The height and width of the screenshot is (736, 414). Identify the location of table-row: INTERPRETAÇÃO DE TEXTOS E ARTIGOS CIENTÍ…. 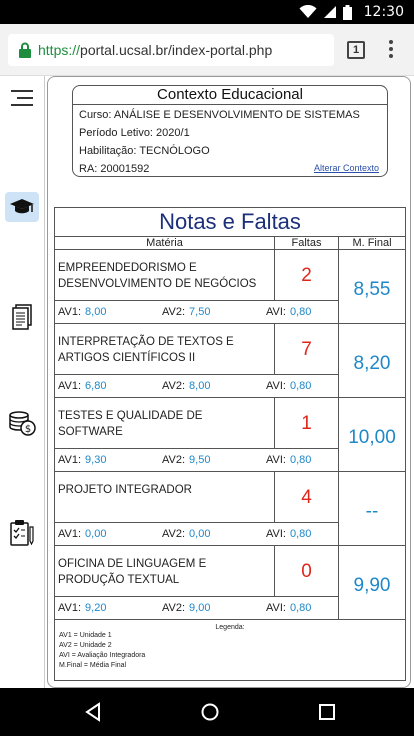
(230, 361).